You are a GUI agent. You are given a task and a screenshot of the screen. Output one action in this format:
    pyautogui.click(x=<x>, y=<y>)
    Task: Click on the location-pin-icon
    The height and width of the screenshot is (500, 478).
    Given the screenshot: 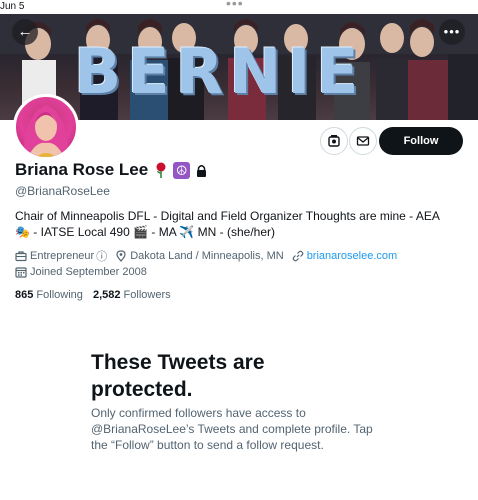 What is the action you would take?
    pyautogui.click(x=121, y=256)
    